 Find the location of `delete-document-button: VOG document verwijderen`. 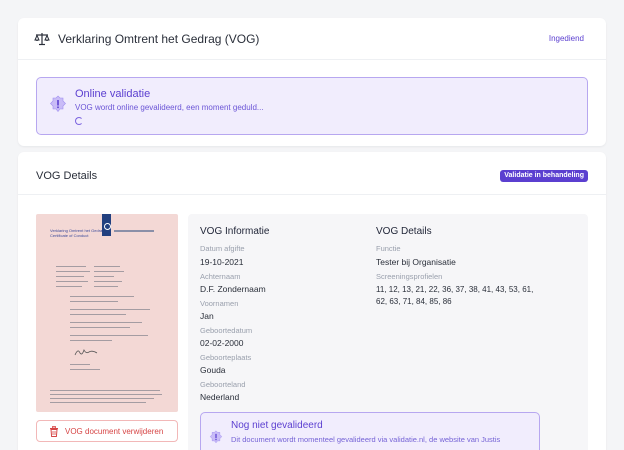

delete-document-button: VOG document verwijderen is located at coordinates (107, 431).